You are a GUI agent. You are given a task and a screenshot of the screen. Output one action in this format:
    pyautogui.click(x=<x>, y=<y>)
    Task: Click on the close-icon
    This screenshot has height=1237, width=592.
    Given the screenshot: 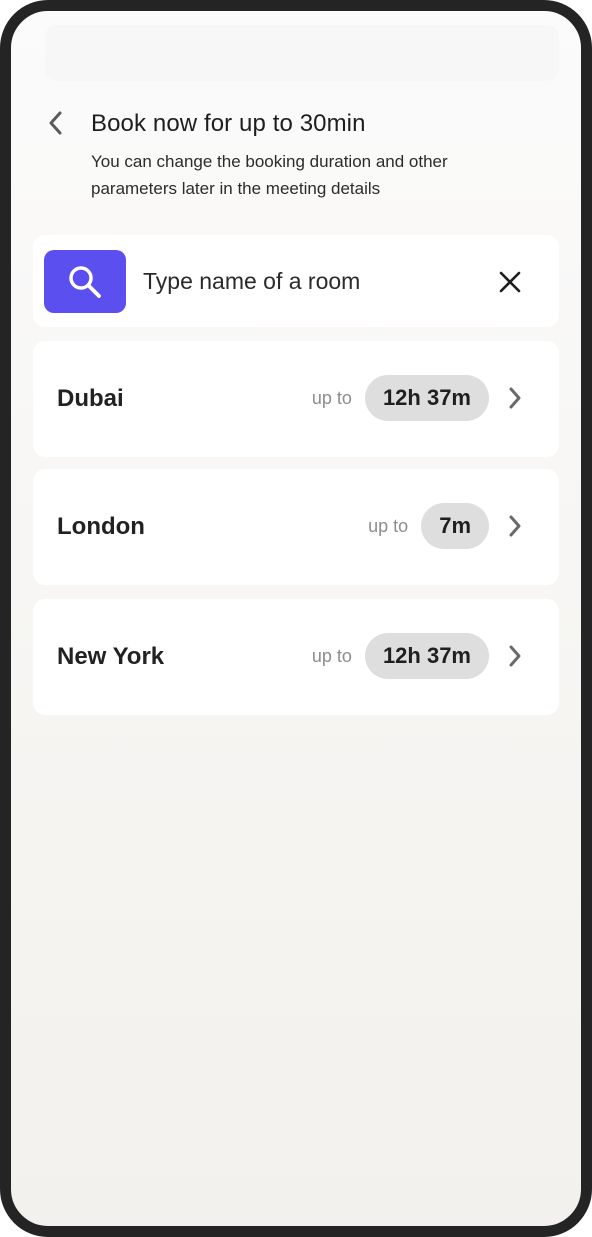 What is the action you would take?
    pyautogui.click(x=510, y=282)
    